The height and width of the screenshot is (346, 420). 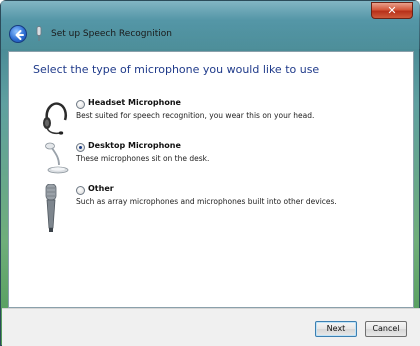 What do you see at coordinates (57, 158) in the screenshot?
I see `desktop-microphone-icon` at bounding box center [57, 158].